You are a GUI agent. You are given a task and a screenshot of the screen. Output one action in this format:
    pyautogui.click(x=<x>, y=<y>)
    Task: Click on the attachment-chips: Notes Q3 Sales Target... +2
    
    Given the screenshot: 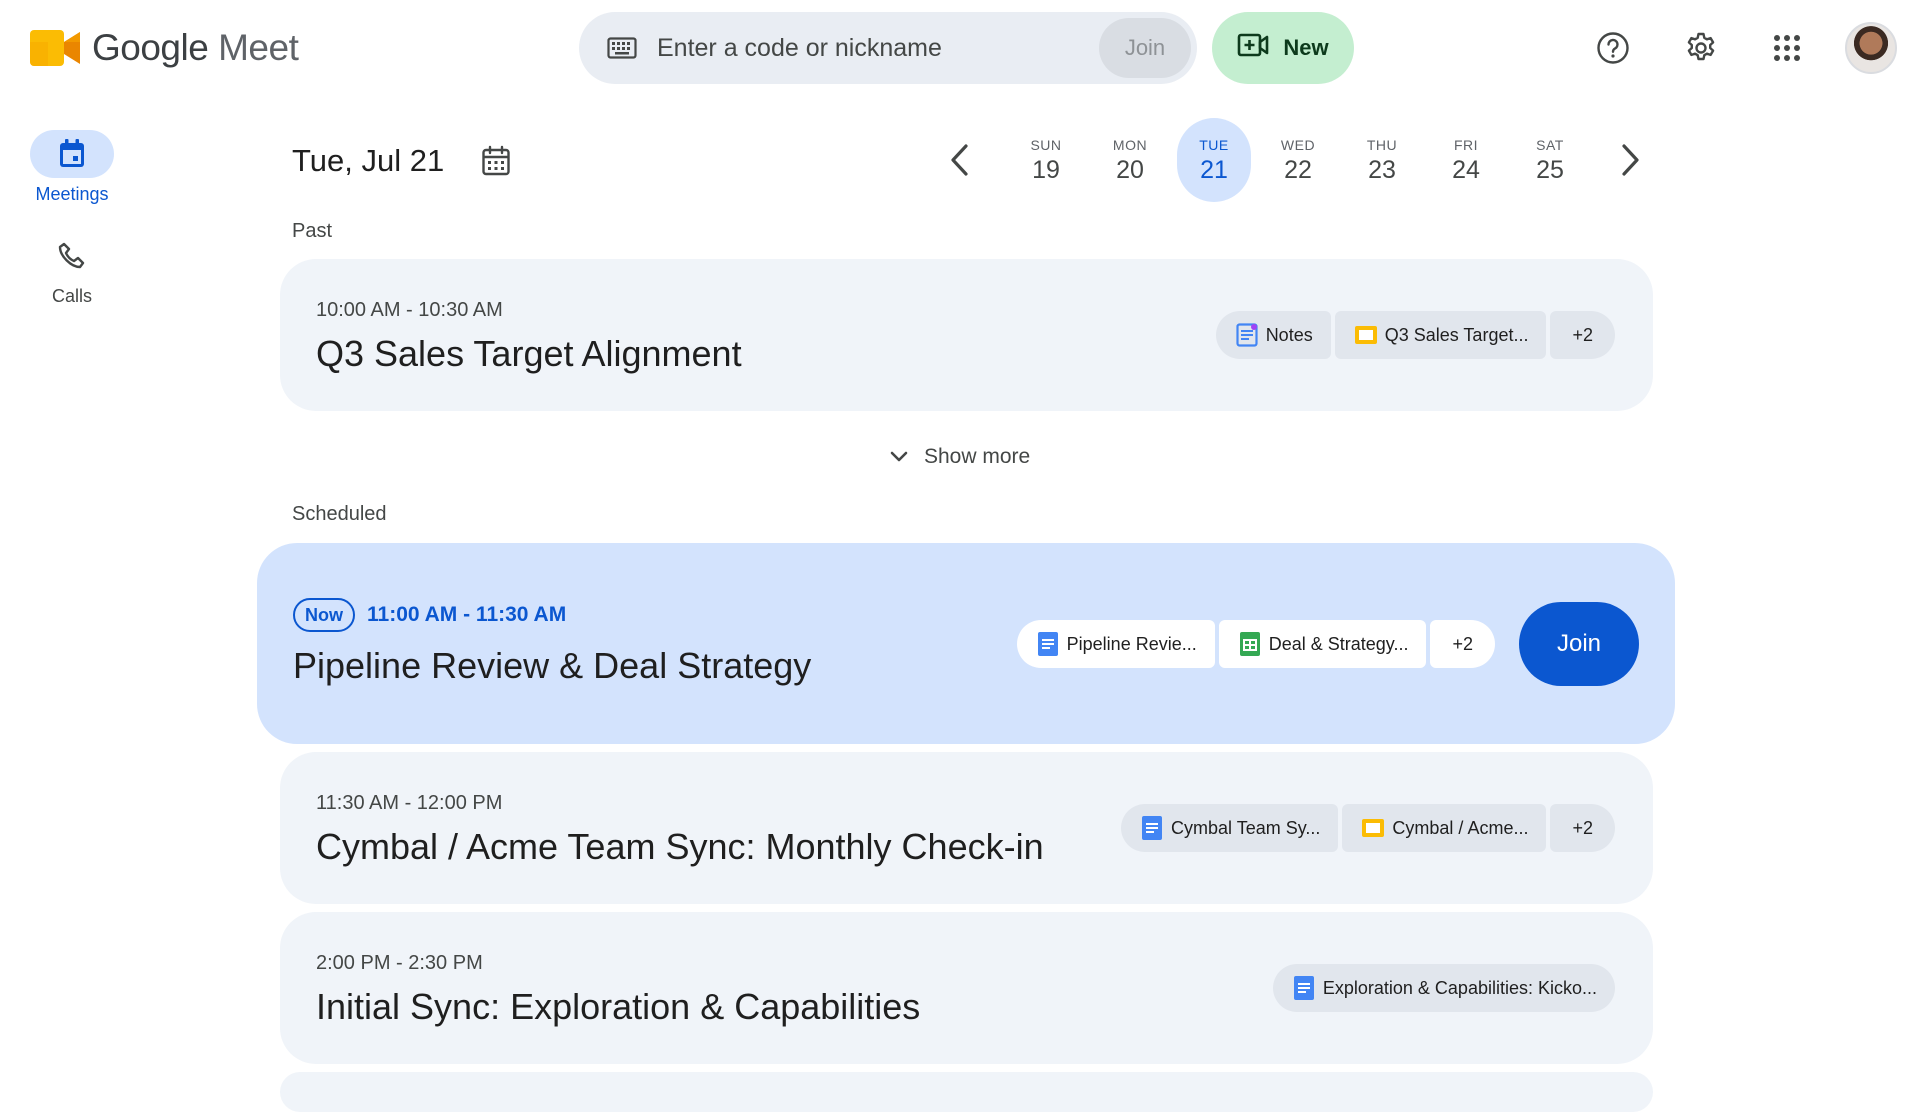 What is the action you would take?
    pyautogui.click(x=1415, y=335)
    